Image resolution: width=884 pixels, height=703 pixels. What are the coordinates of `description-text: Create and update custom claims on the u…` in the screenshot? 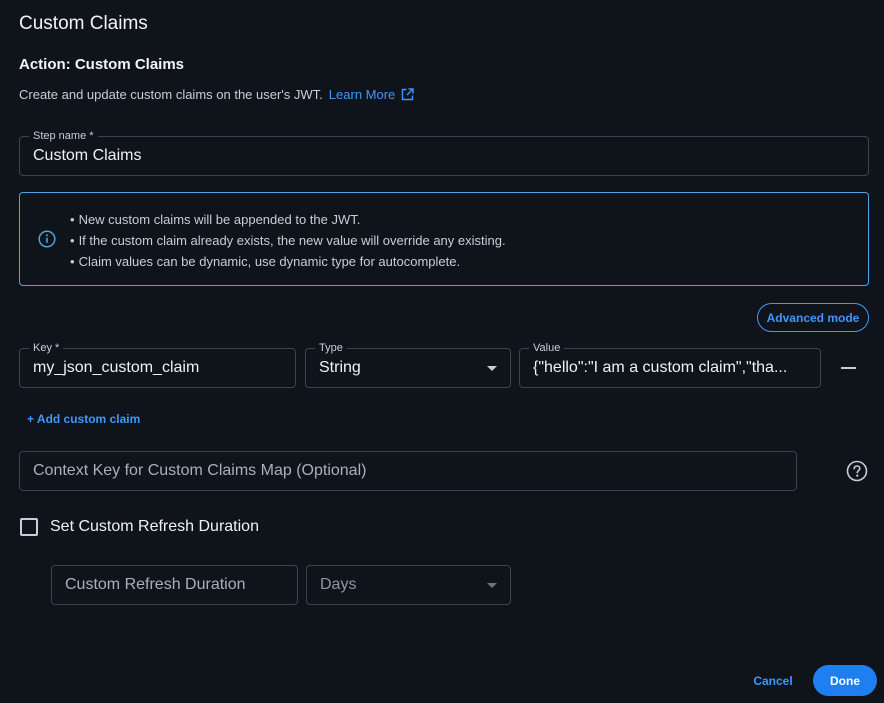 It's located at (171, 94).